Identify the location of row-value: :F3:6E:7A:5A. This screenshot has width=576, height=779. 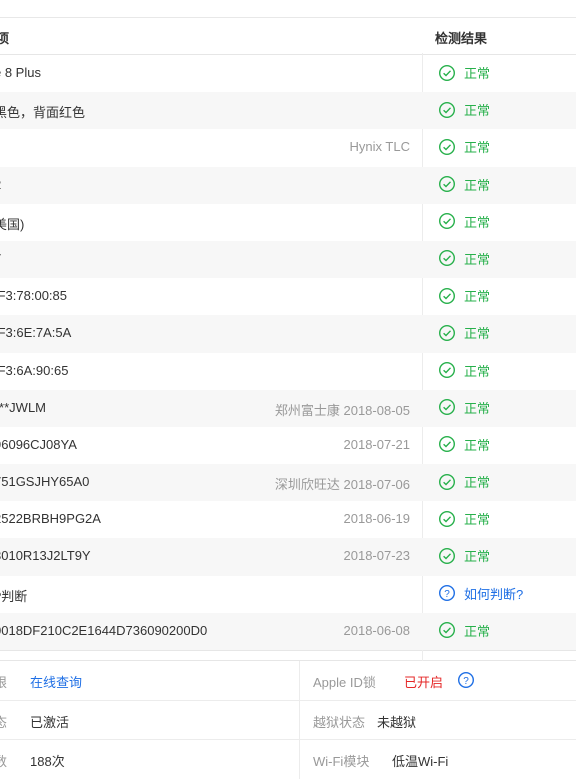
(36, 333).